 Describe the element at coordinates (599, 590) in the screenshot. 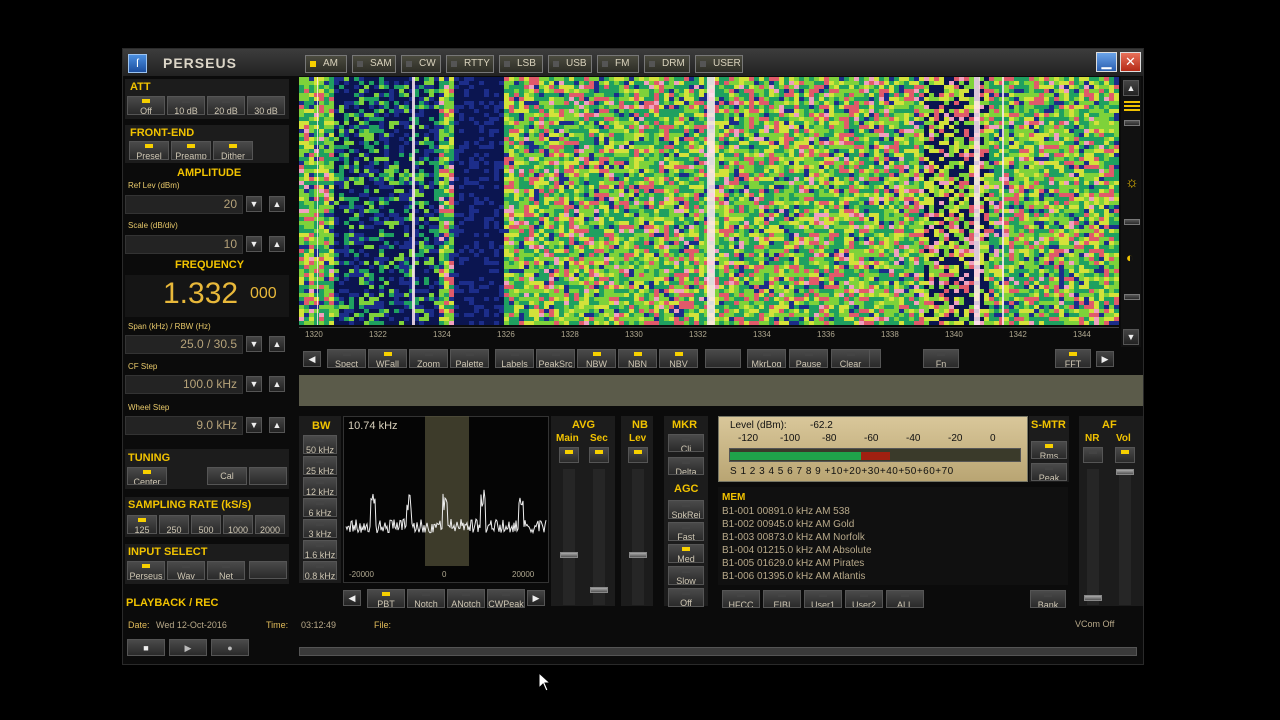

I see `avg-sec-knob` at that location.